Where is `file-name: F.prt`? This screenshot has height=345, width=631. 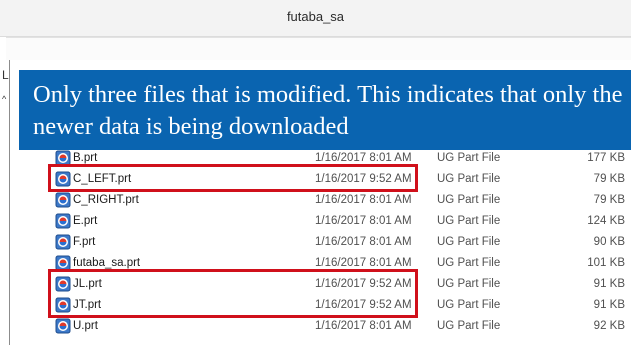 file-name: F.prt is located at coordinates (84, 242).